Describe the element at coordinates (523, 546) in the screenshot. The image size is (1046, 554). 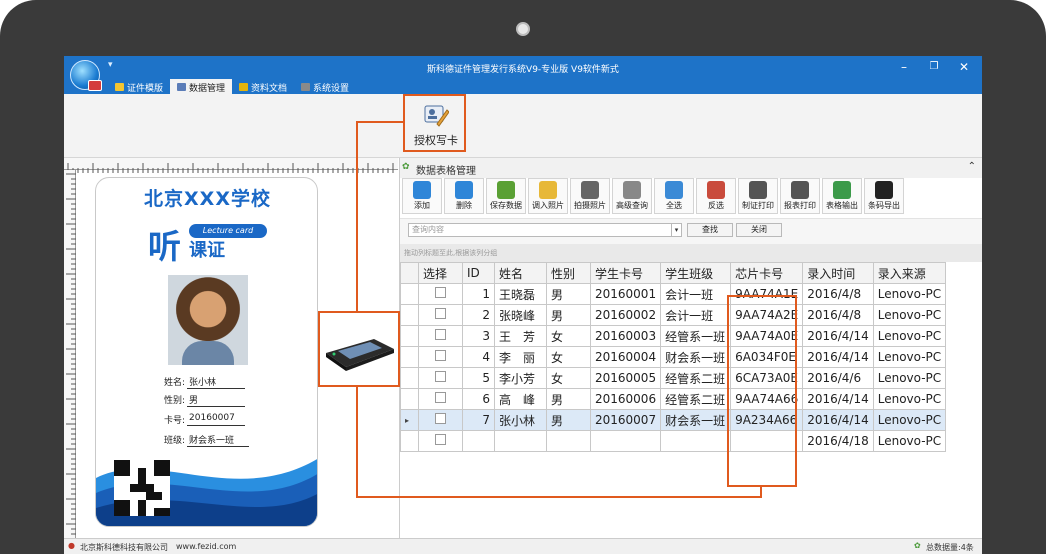
I see `status-bar: ● 北京斯科德科技有限公司 www.fezid.com ✿ 总数据量:4条` at that location.